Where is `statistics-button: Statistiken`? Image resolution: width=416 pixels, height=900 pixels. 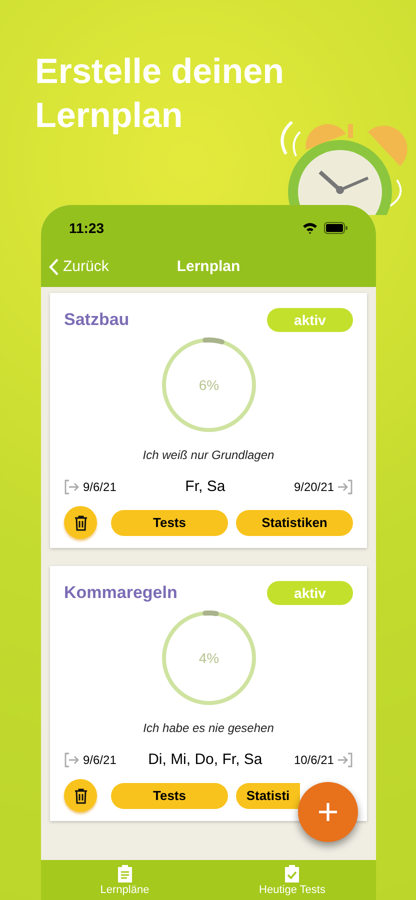
statistics-button: Statistiken is located at coordinates (294, 523).